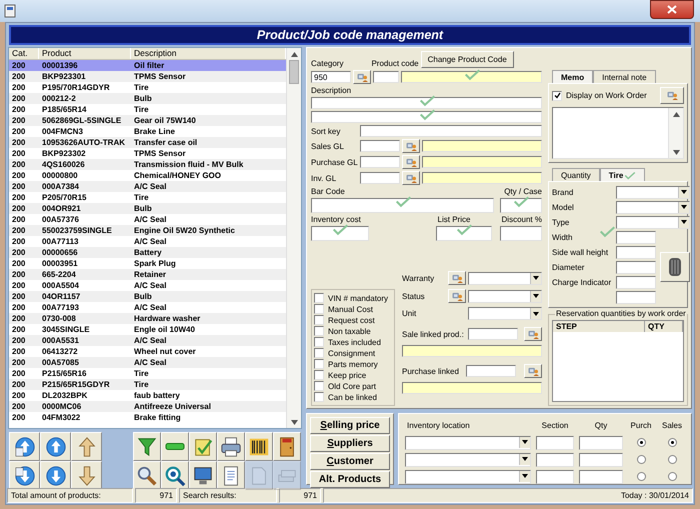 The height and width of the screenshot is (509, 700). I want to click on action-button: Customer, so click(350, 461).